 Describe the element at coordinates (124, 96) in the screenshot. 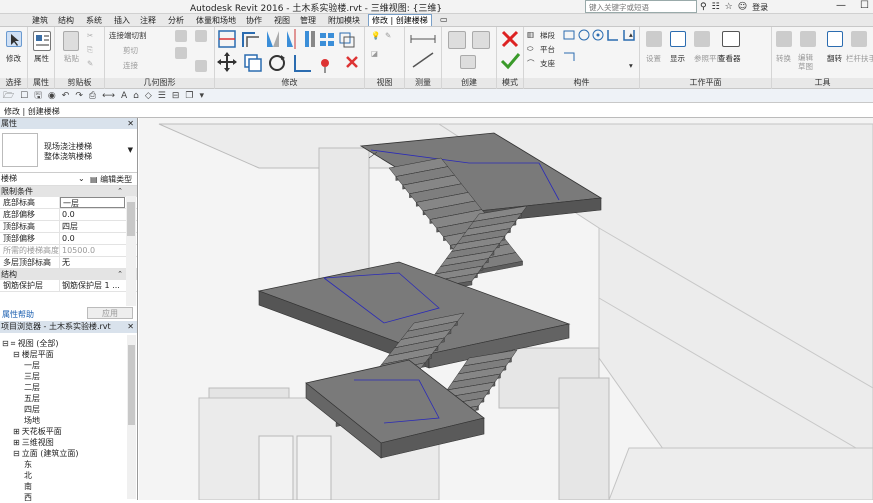

I see `tag-icon: A` at that location.